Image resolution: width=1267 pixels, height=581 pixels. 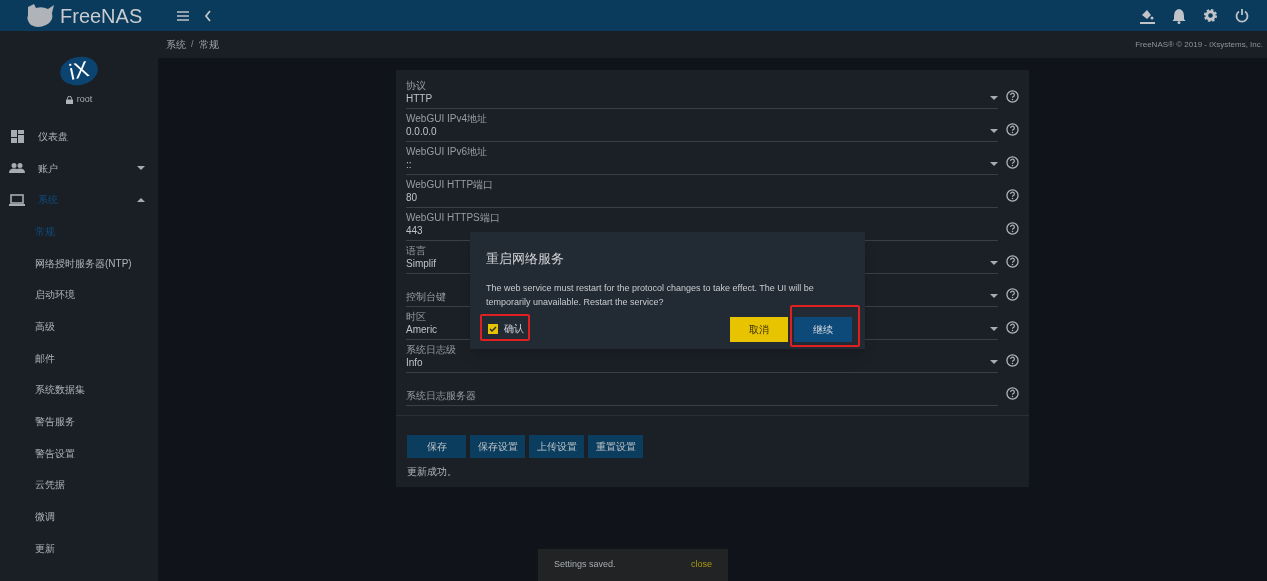 I want to click on chevron-left-icon, so click(x=208, y=15).